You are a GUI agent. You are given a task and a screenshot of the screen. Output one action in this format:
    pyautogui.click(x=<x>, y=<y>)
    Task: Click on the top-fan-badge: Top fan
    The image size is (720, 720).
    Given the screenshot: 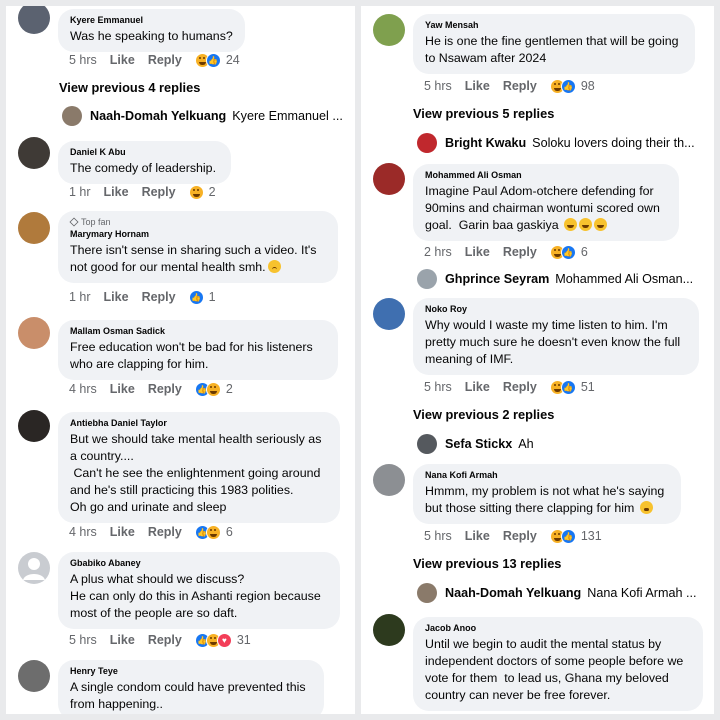 What is the action you would take?
    pyautogui.click(x=197, y=222)
    